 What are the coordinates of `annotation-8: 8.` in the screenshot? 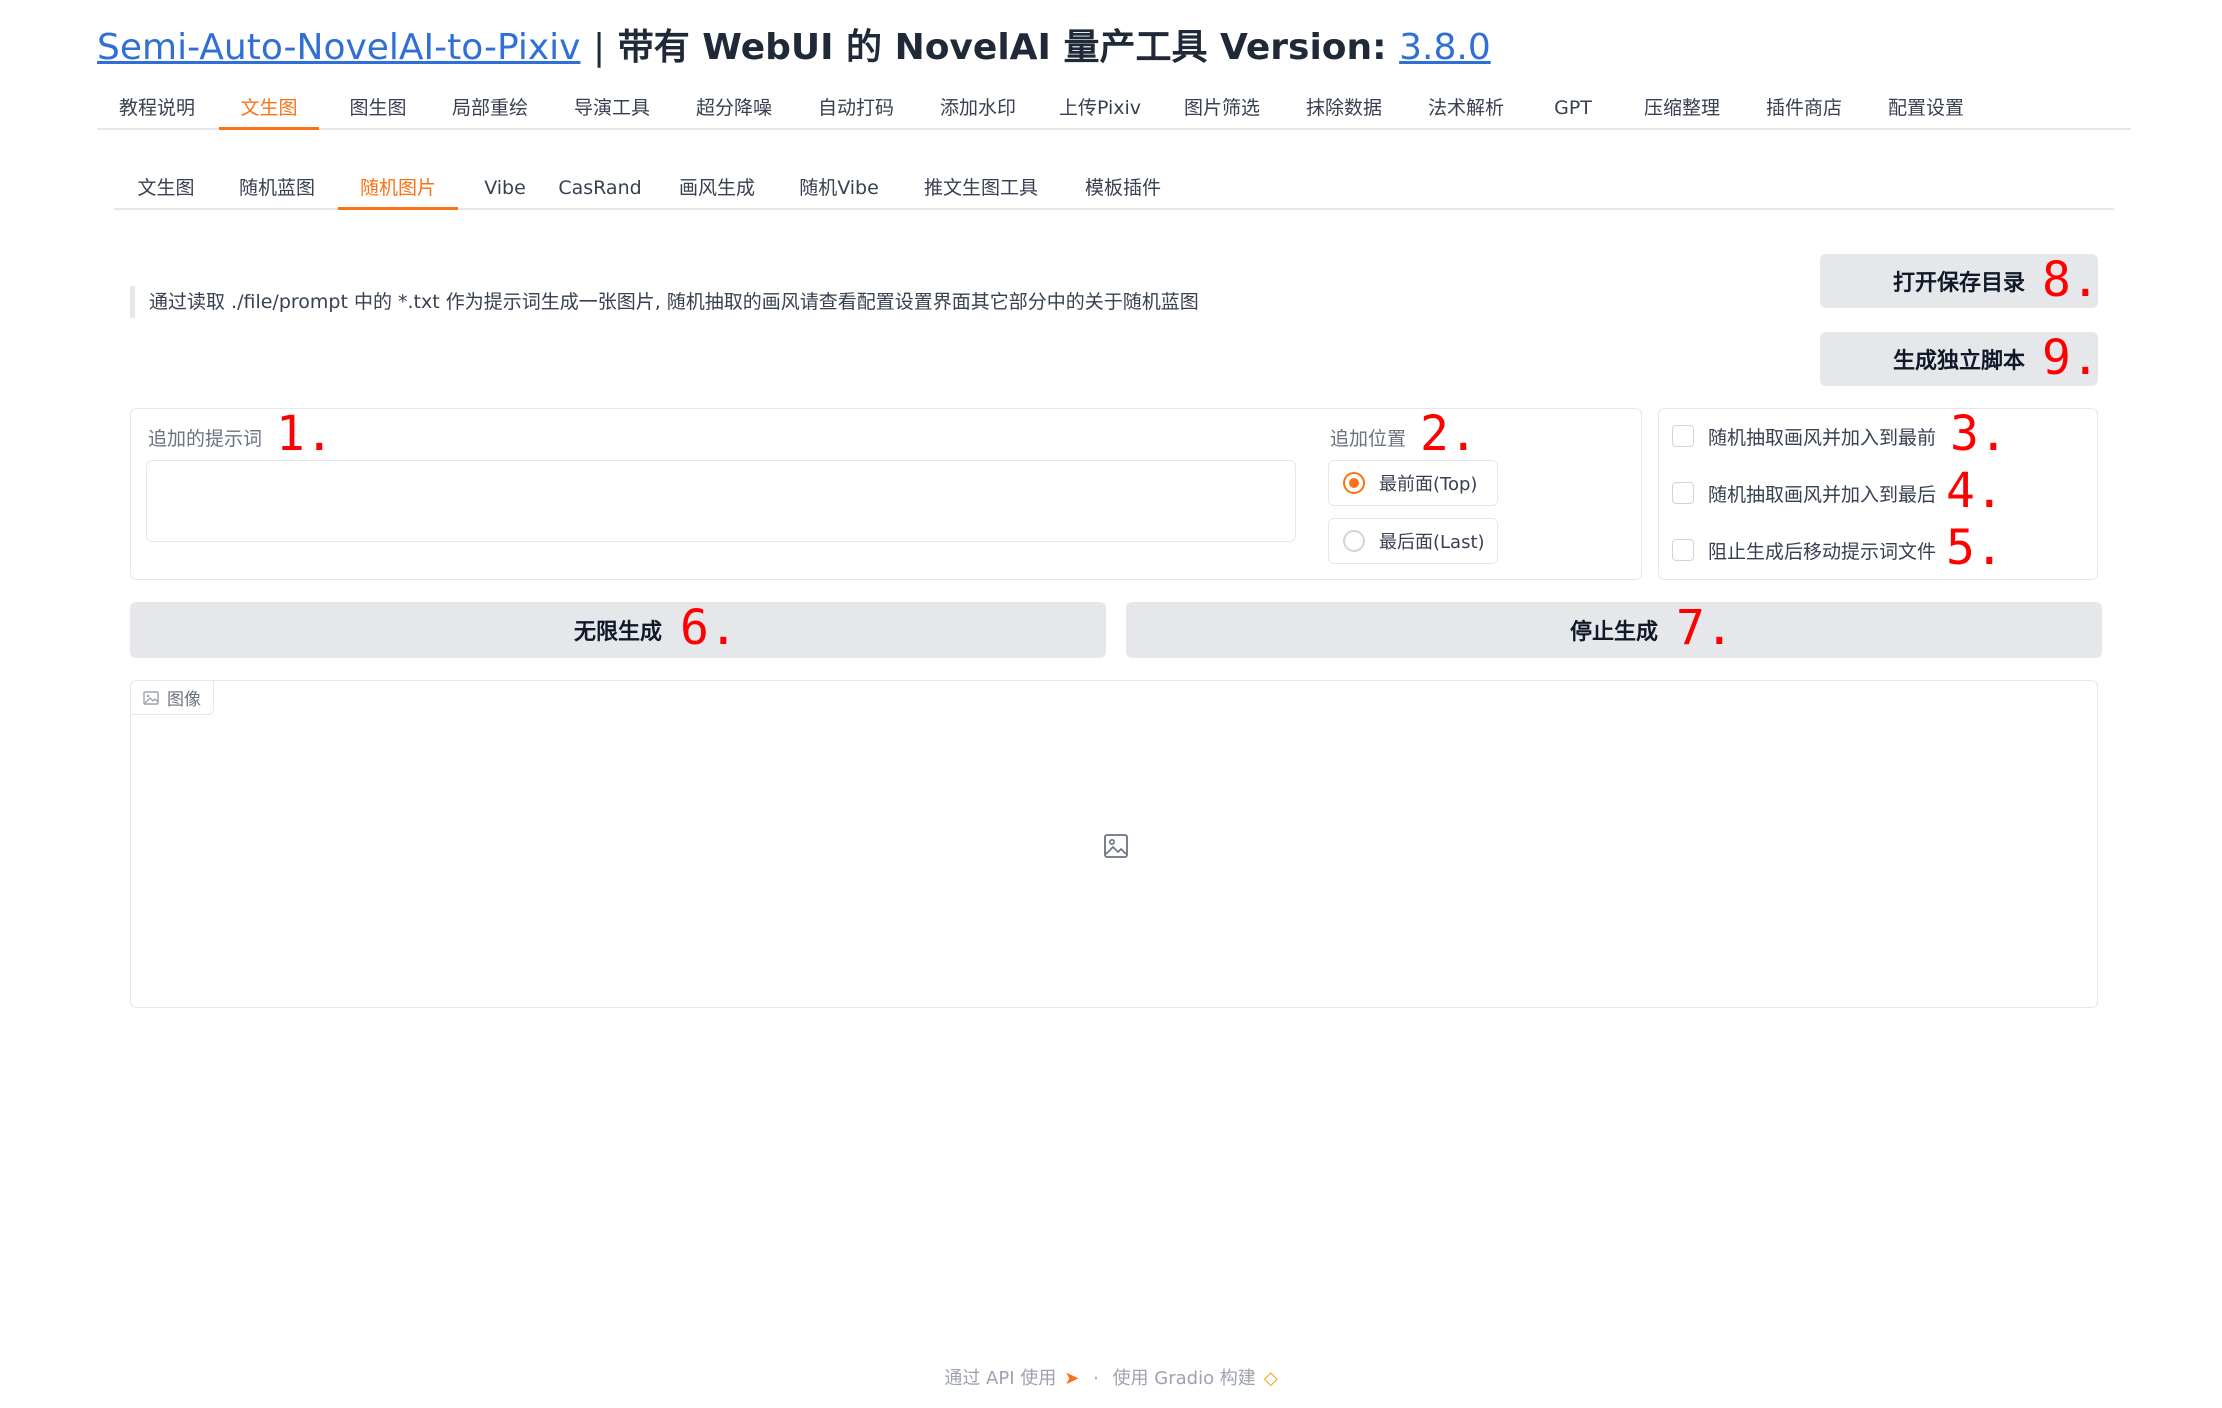 It's located at (2071, 280).